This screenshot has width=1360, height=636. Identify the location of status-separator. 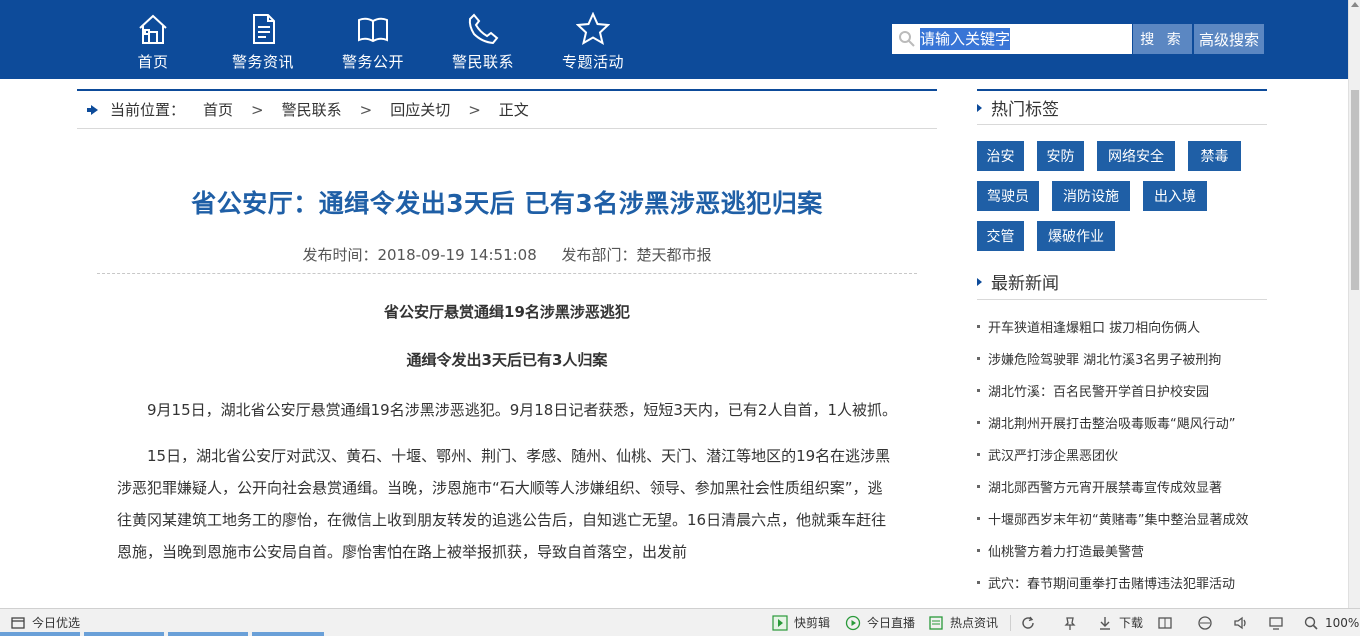
(1010, 623).